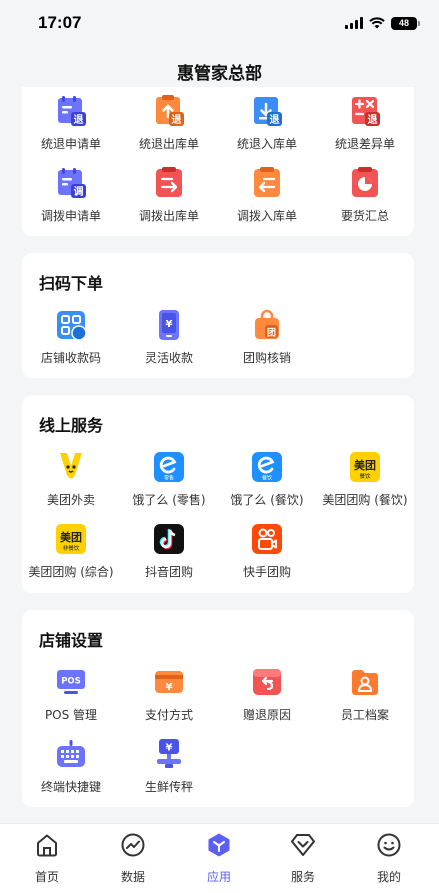 This screenshot has width=439, height=893. I want to click on grid-label: 统退入库单, so click(266, 144).